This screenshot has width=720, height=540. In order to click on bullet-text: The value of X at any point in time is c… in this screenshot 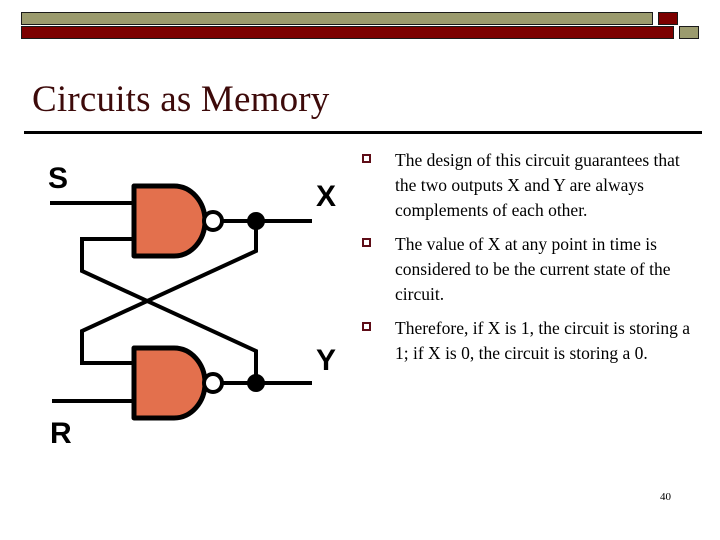, I will do `click(533, 269)`.